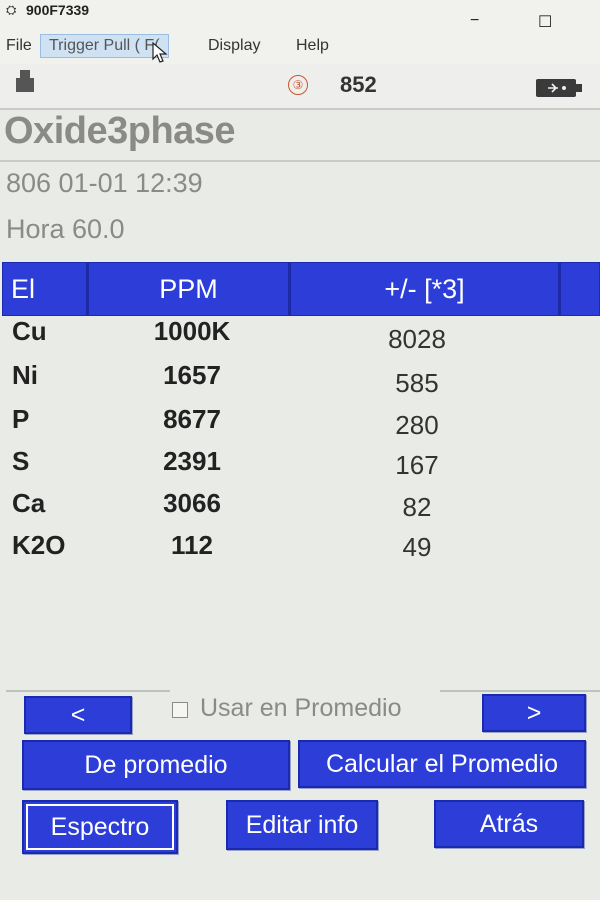  What do you see at coordinates (301, 425) in the screenshot?
I see `table-row: P 8677 280` at bounding box center [301, 425].